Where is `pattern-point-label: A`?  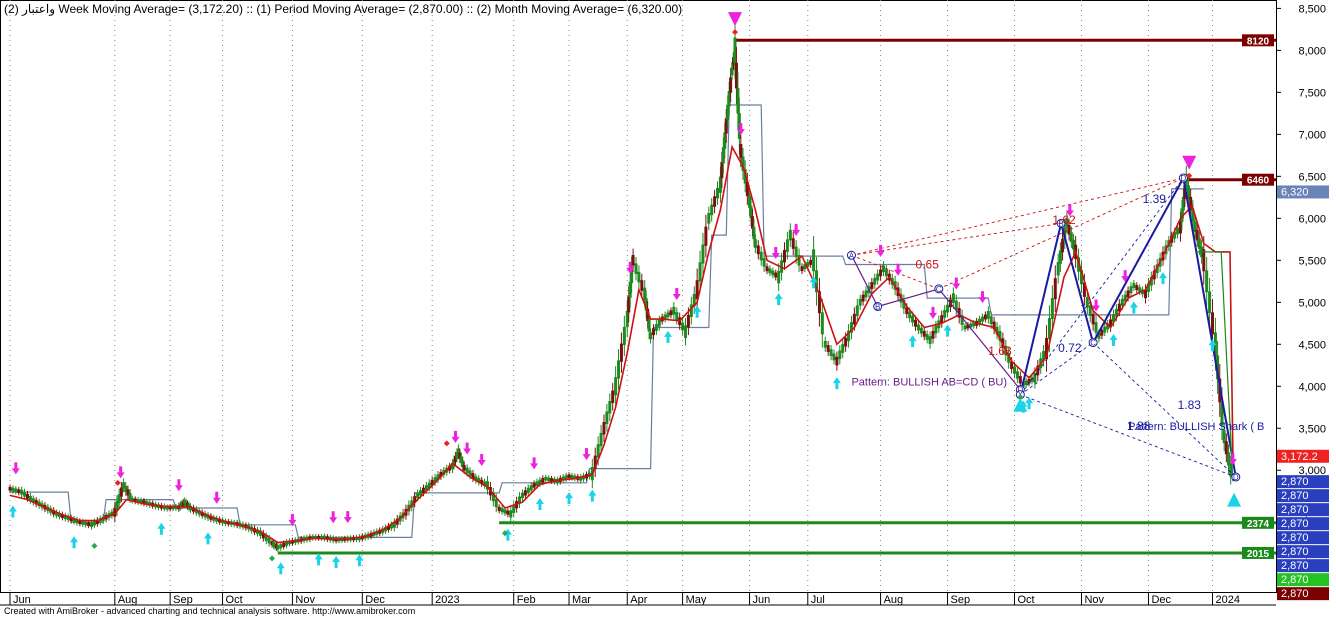
pattern-point-label: A is located at coordinates (852, 255).